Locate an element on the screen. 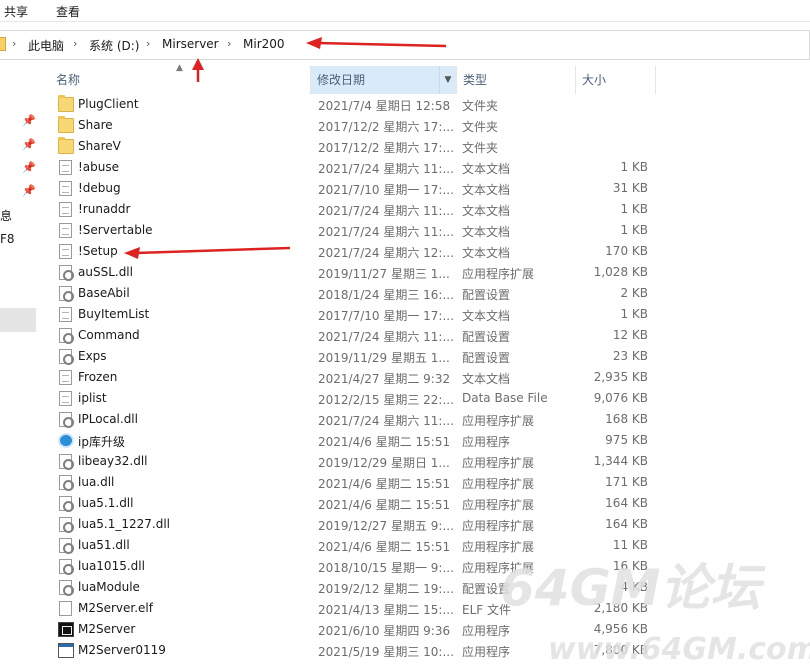  file-name: IPLocal.dll is located at coordinates (108, 419).